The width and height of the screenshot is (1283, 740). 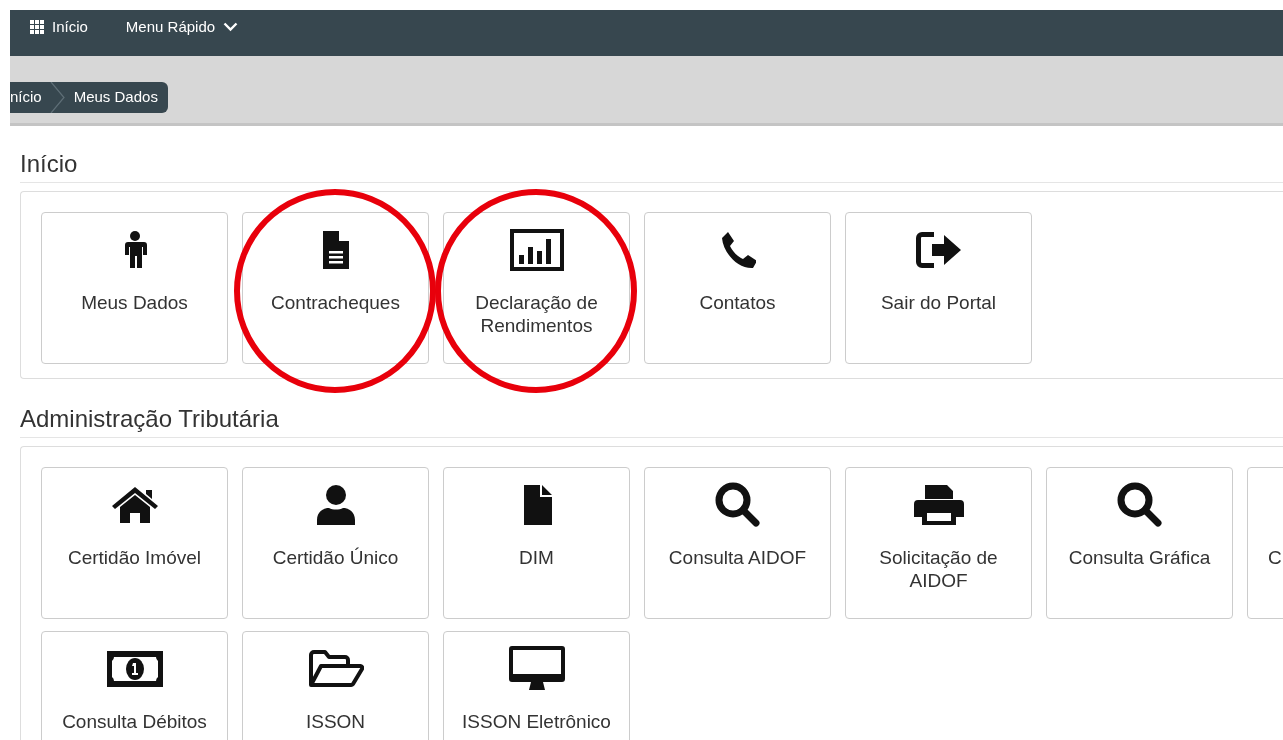 I want to click on chevron-down-icon, so click(x=231, y=27).